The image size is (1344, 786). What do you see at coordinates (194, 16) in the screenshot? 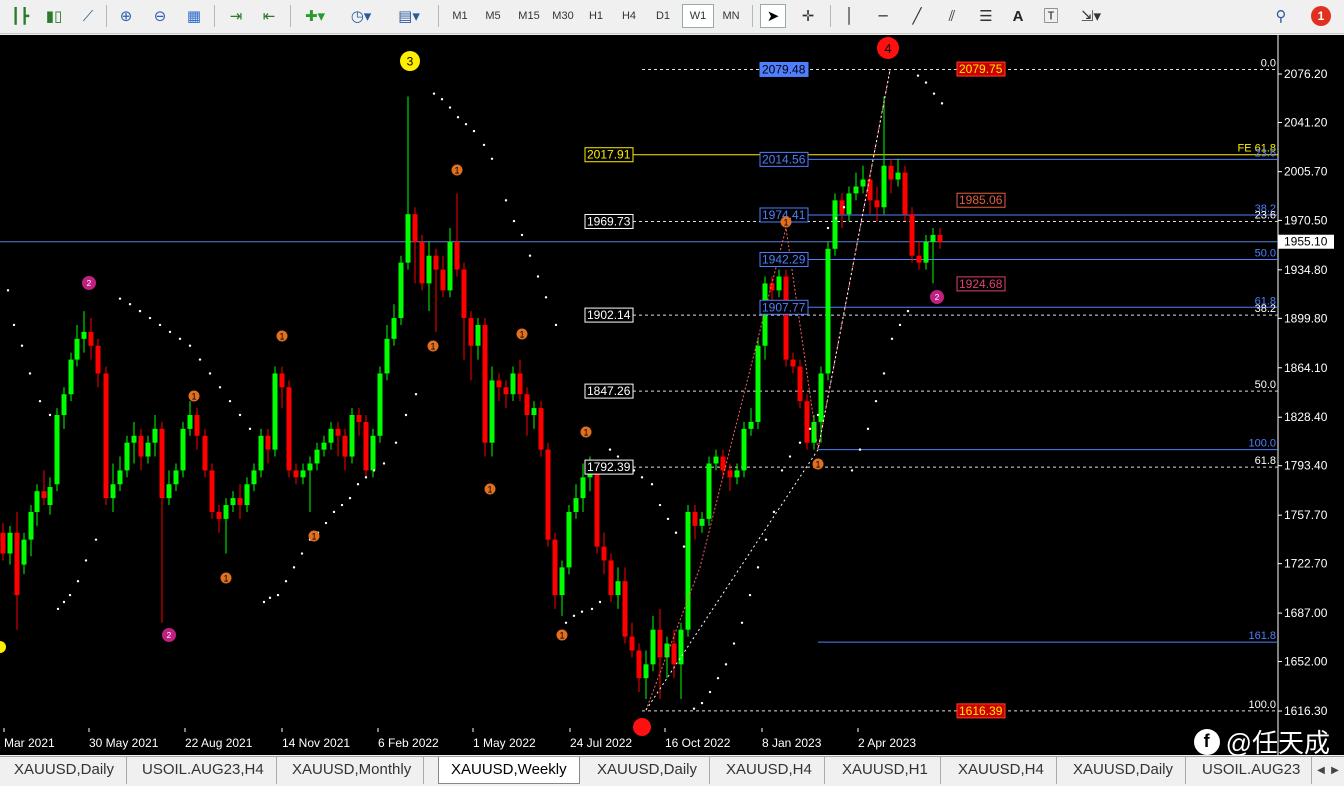
I see `tile-windows-icon: ▦` at bounding box center [194, 16].